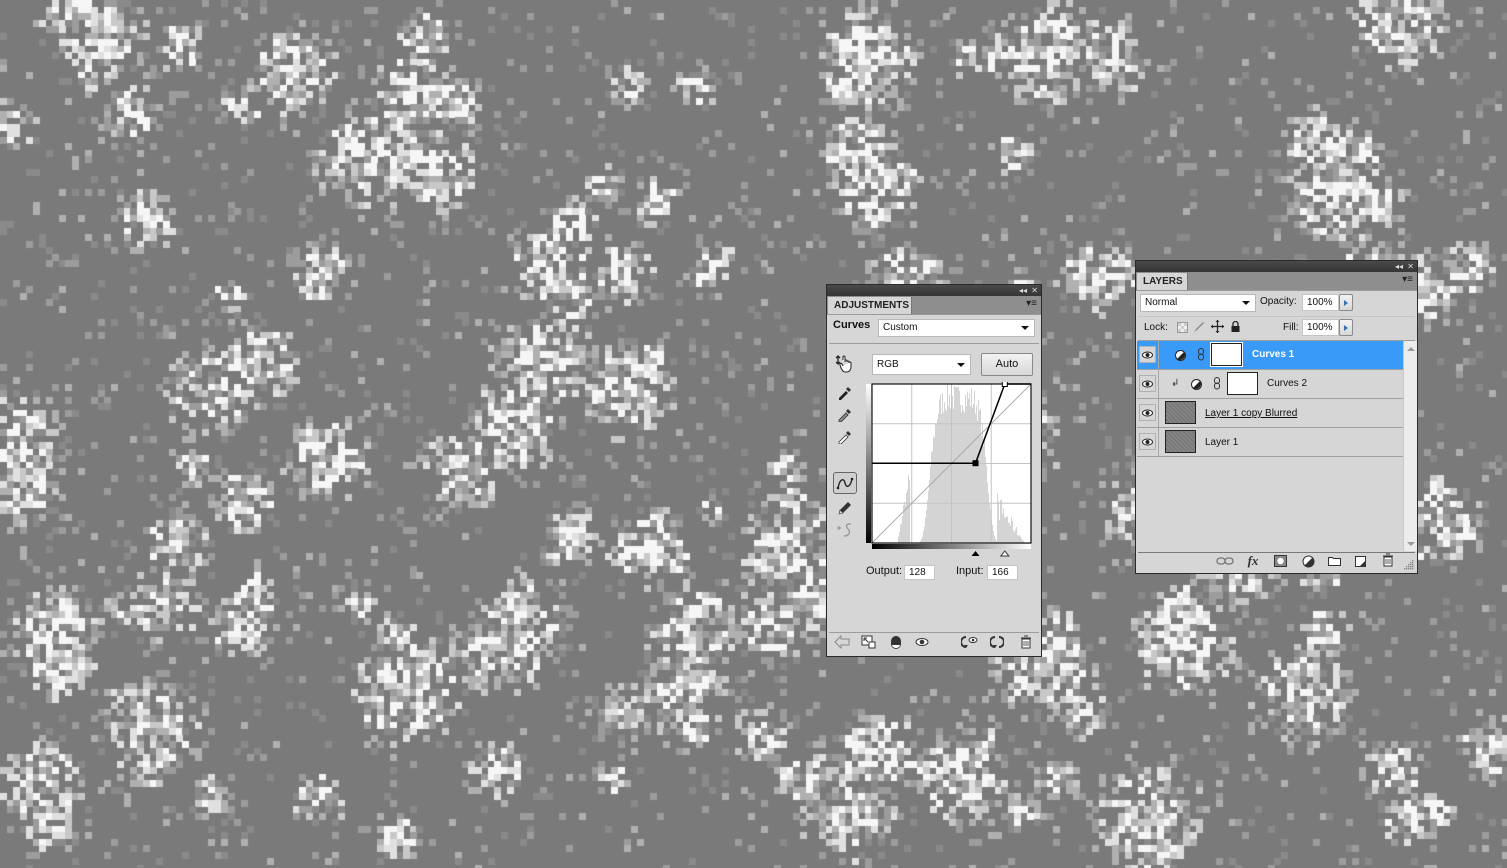 The height and width of the screenshot is (868, 1507). Describe the element at coordinates (1221, 443) in the screenshot. I see `layer-name: Layer 1` at that location.